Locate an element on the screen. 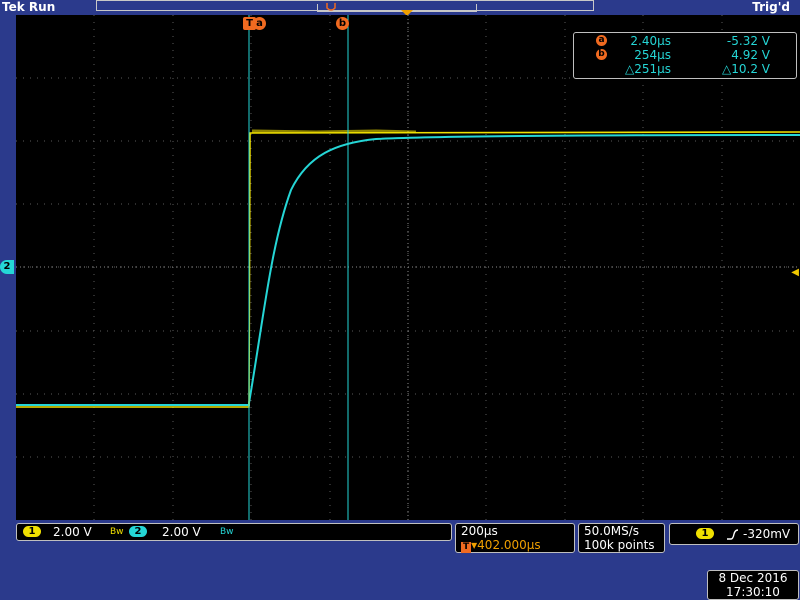 This screenshot has height=600, width=800. time: 17:30:10 is located at coordinates (753, 592).